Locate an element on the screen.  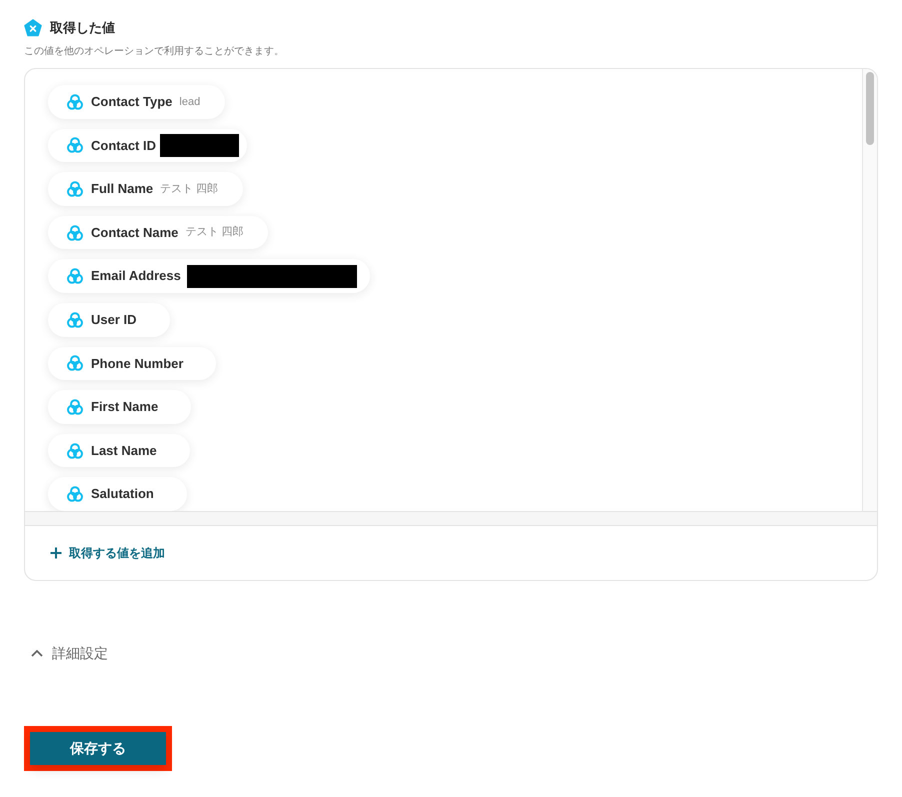
variable-chip: User ID is located at coordinates (109, 319).